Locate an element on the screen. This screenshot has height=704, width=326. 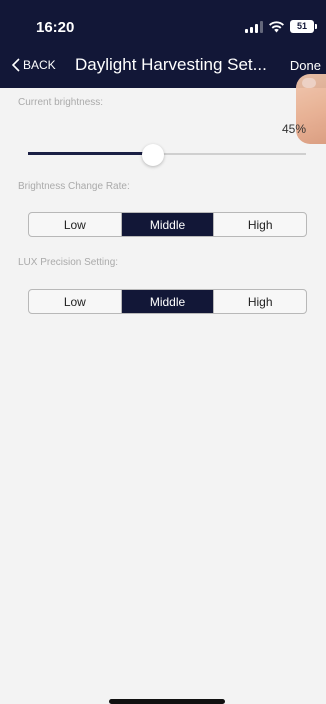
status-icons: 51 is located at coordinates (281, 26).